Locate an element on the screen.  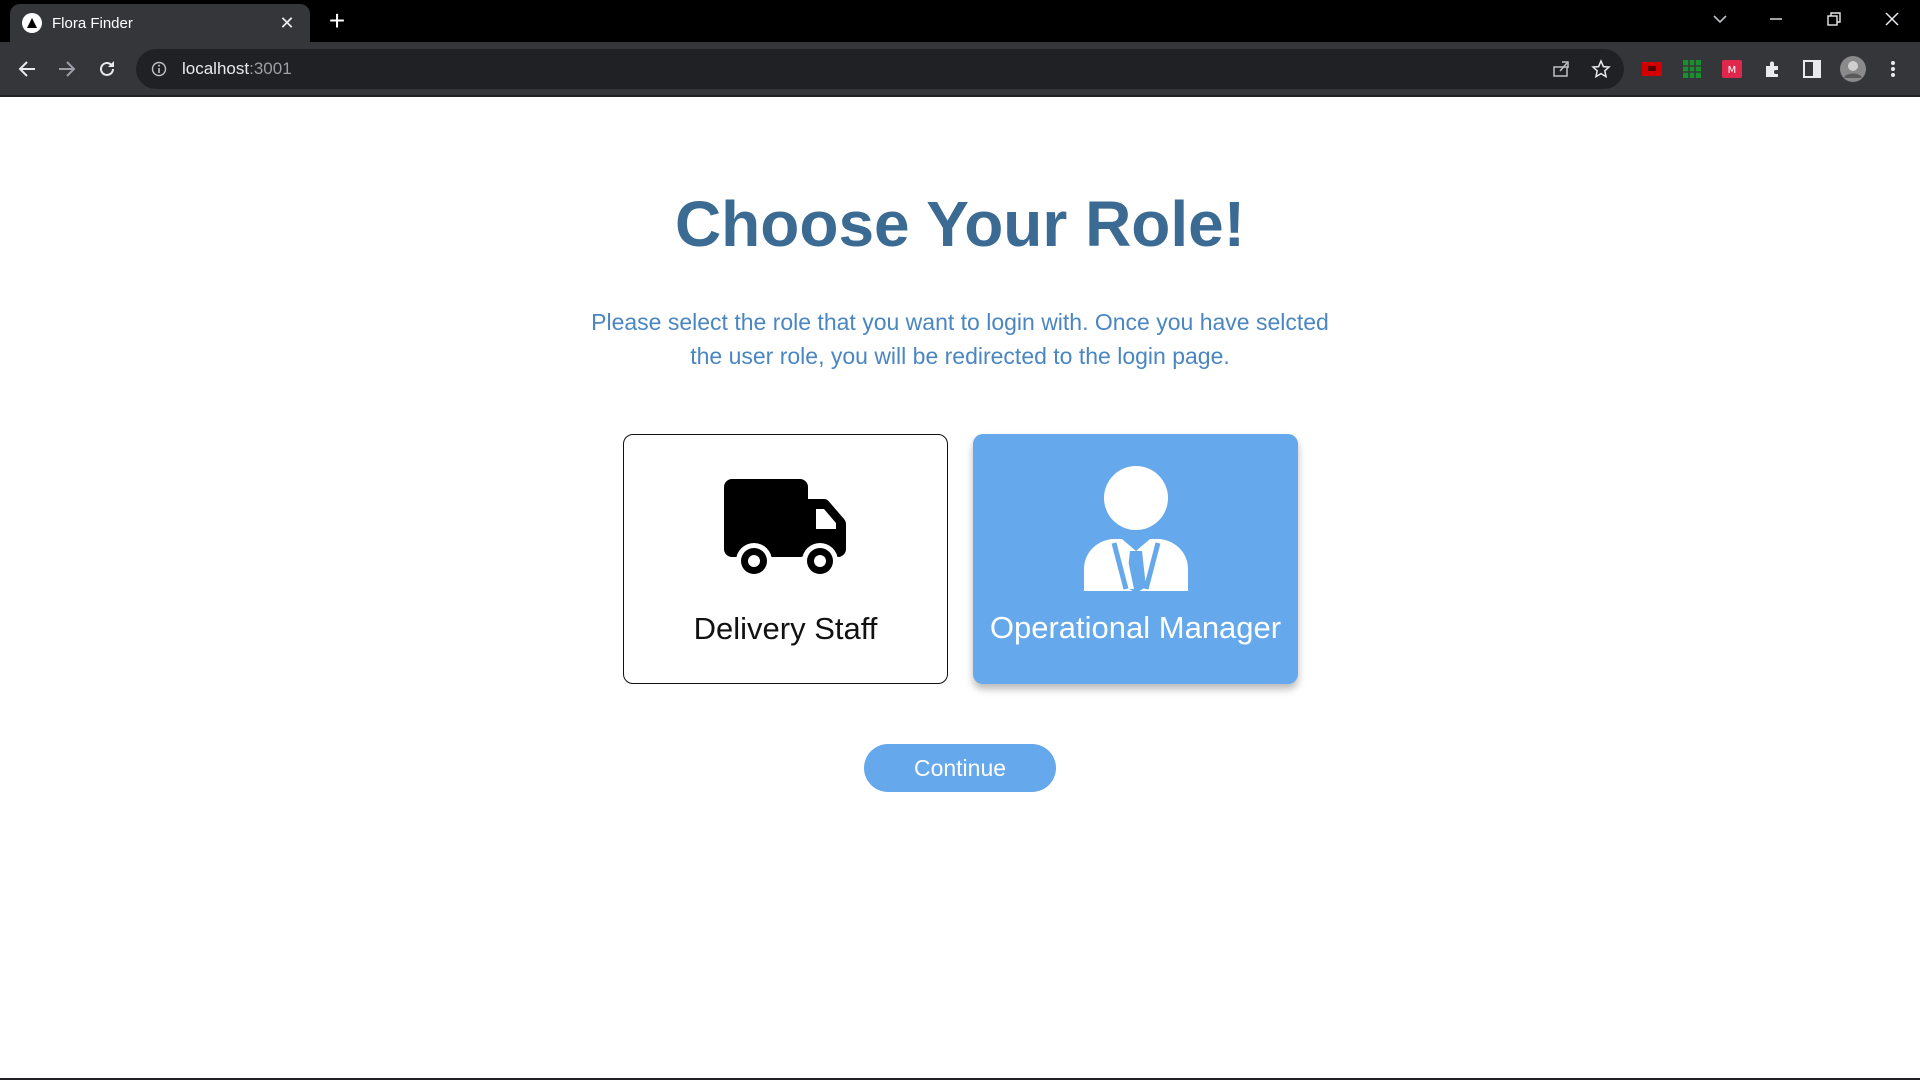
browser-toolbar: localhost:3001 is located at coordinates (960, 68).